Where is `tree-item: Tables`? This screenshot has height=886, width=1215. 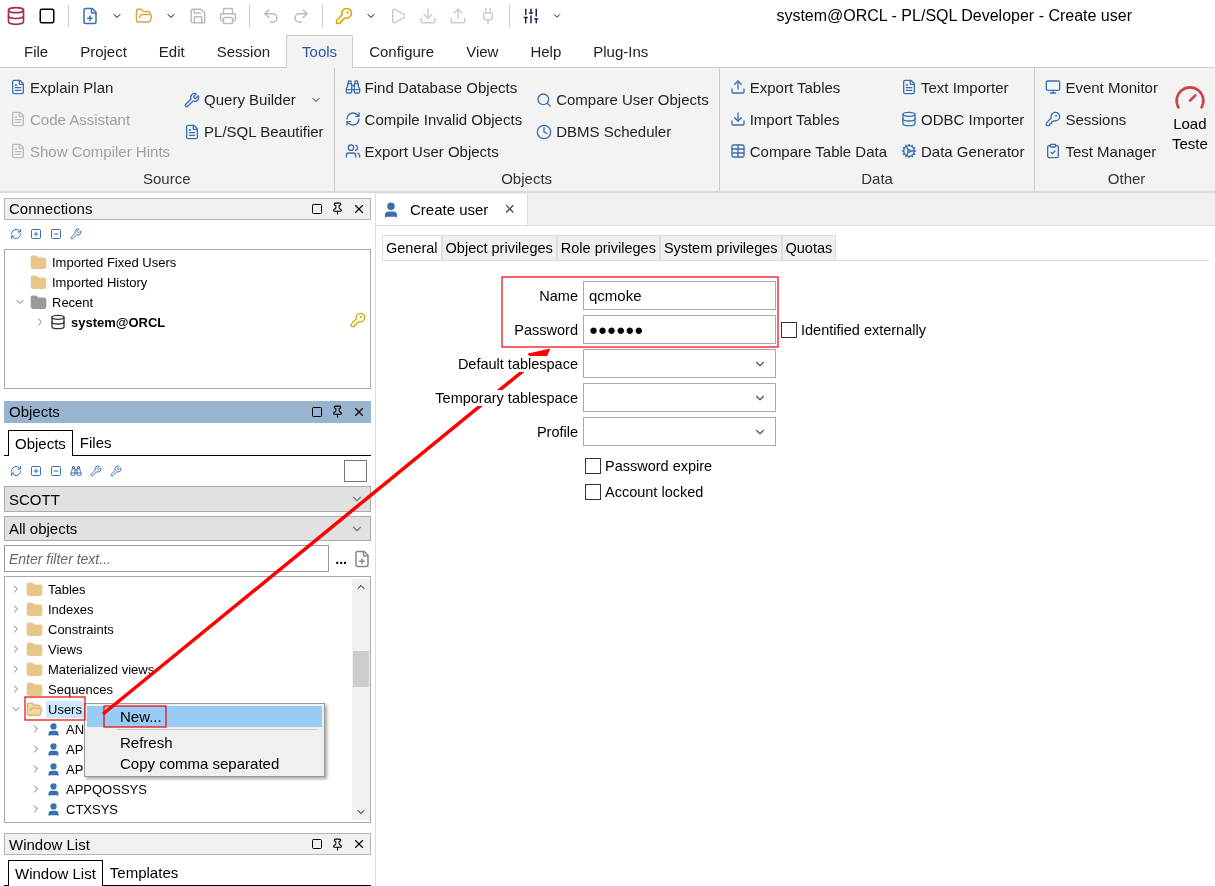
tree-item: Tables is located at coordinates (67, 589).